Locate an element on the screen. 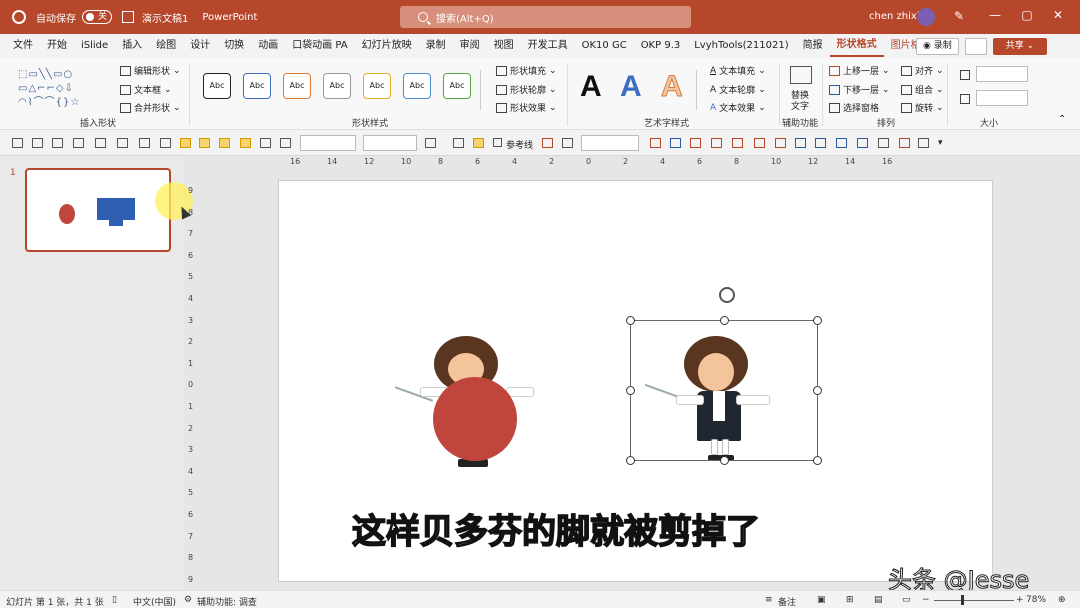 Image resolution: width=1080 pixels, height=608 pixels. accessibility-icon: ⚙ is located at coordinates (188, 600).